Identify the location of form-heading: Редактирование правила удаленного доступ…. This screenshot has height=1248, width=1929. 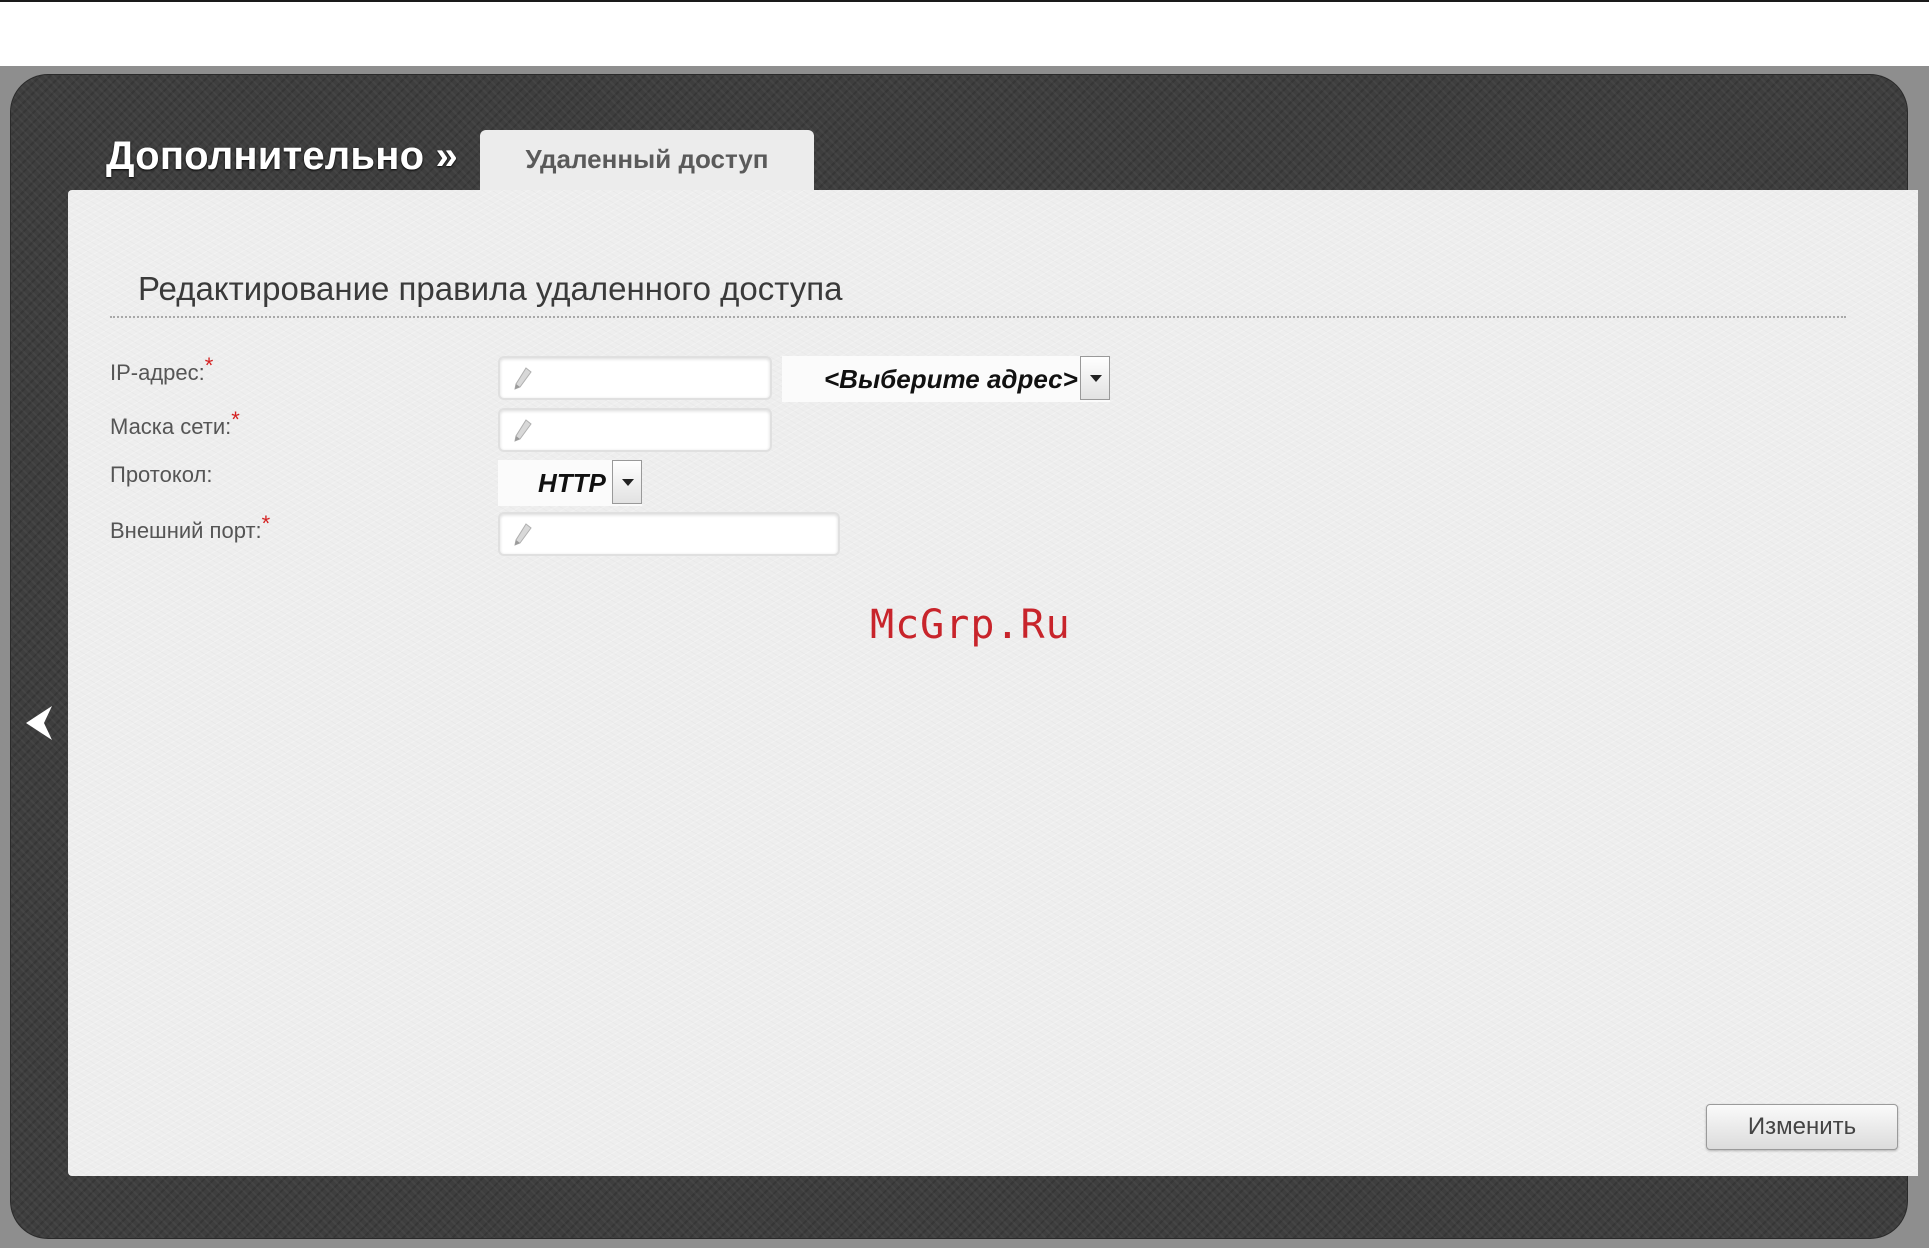
(490, 288).